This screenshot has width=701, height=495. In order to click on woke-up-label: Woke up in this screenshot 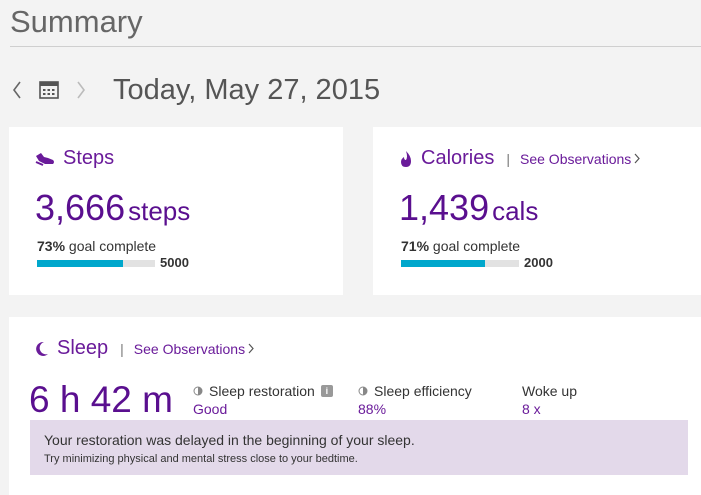, I will do `click(549, 391)`.